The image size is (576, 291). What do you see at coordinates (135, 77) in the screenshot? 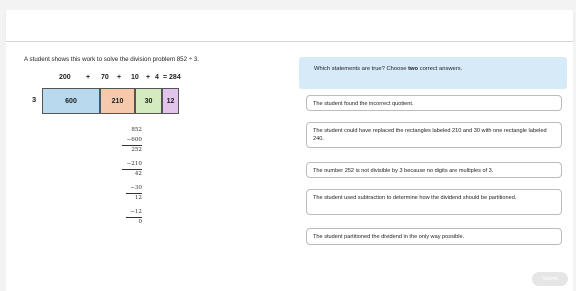
I see `addend-10: 10` at bounding box center [135, 77].